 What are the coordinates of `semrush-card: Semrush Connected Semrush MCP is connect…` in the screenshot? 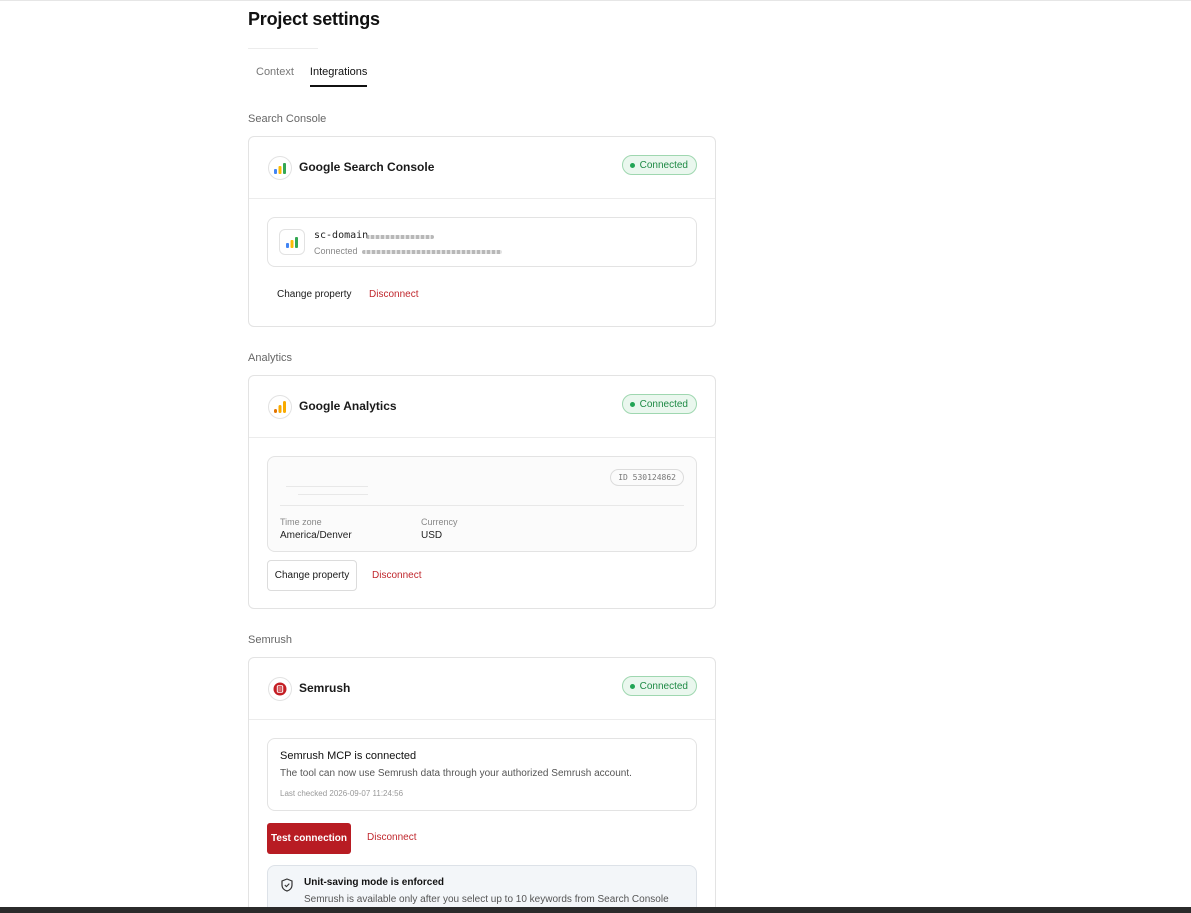 It's located at (482, 785).